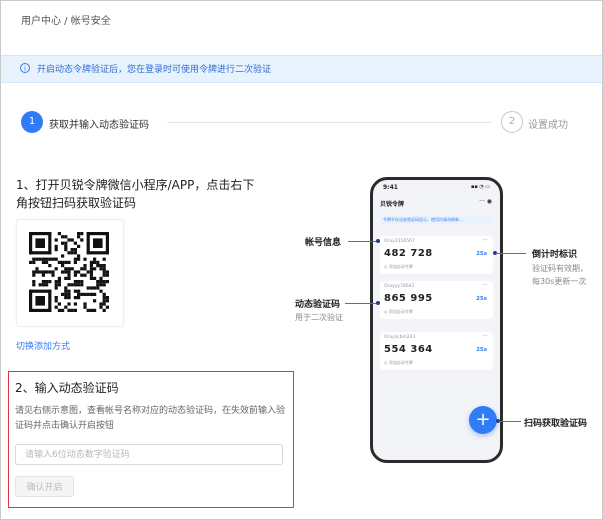  Describe the element at coordinates (485, 201) in the screenshot. I see `phone-menu-icon: ··· ◉` at that location.